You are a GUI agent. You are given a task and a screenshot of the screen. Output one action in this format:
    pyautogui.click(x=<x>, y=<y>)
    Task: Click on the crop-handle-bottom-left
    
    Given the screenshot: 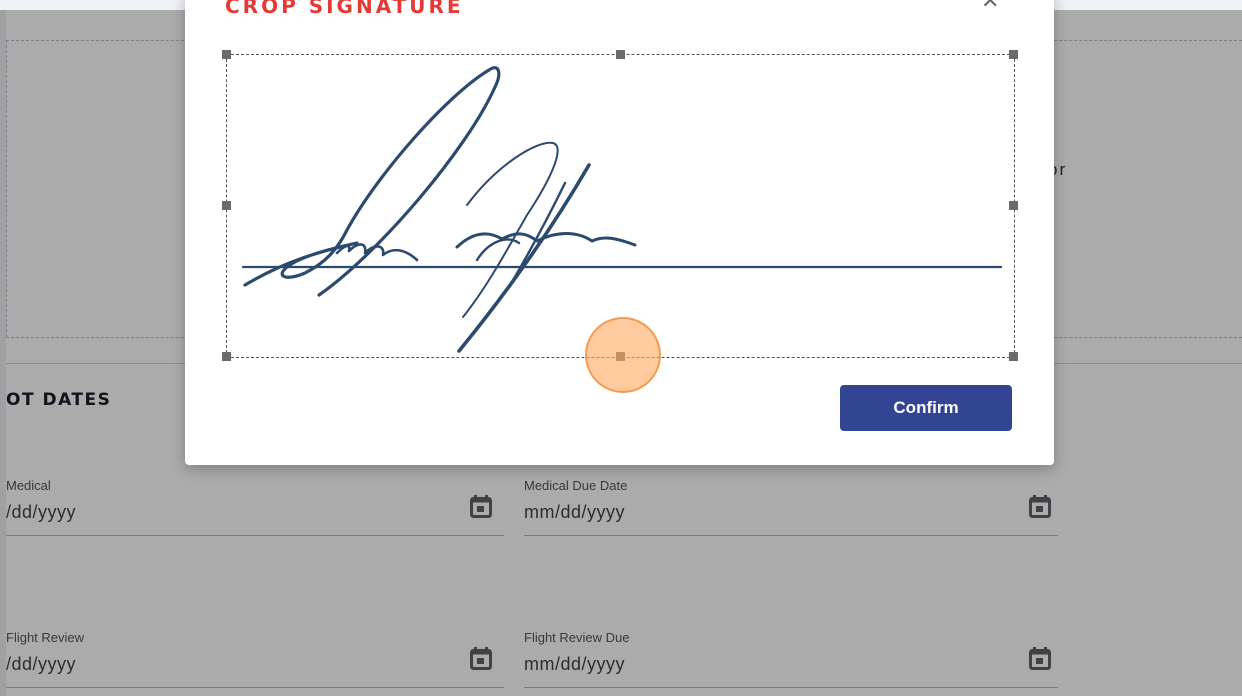 What is the action you would take?
    pyautogui.click(x=226, y=356)
    